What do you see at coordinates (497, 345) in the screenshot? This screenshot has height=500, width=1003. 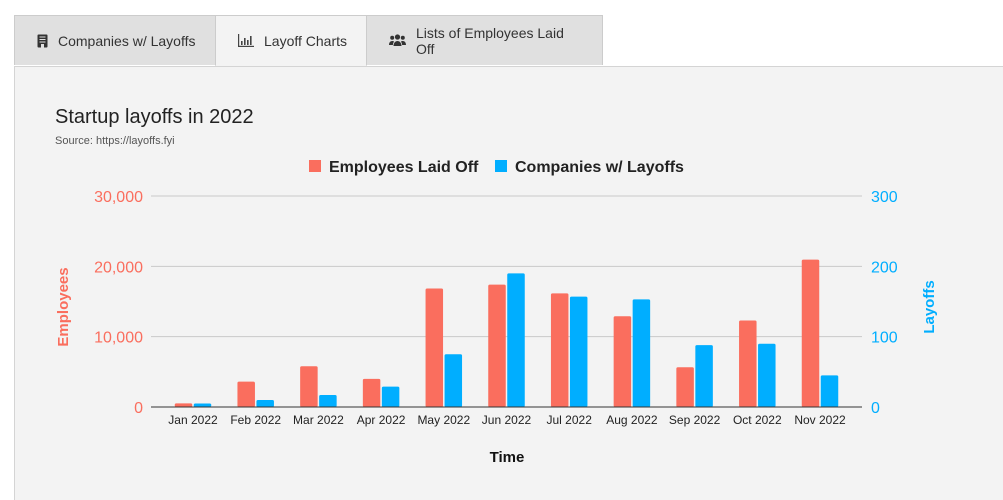 I see `bar-employees-jun-2022` at bounding box center [497, 345].